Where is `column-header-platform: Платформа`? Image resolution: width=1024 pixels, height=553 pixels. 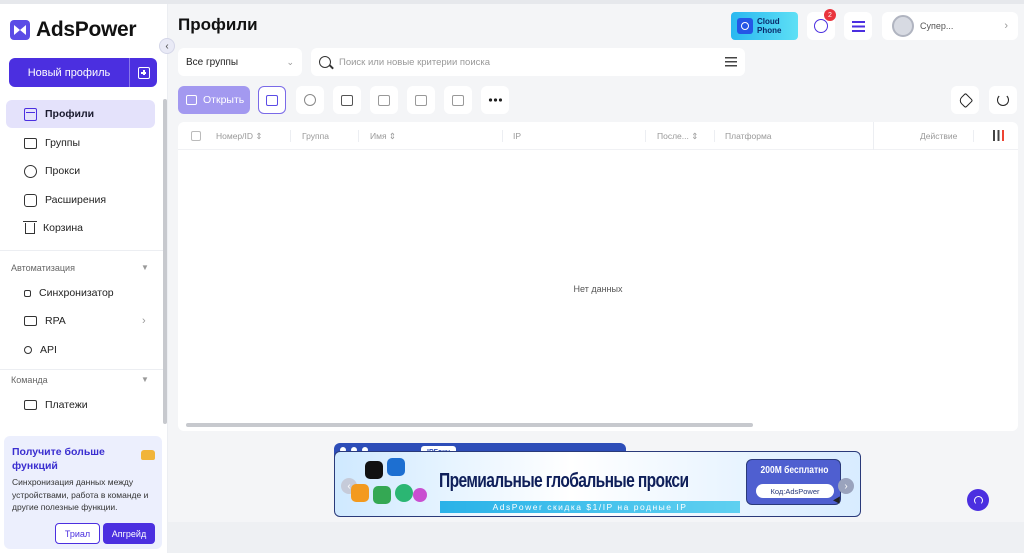 column-header-platform: Платформа is located at coordinates (748, 136).